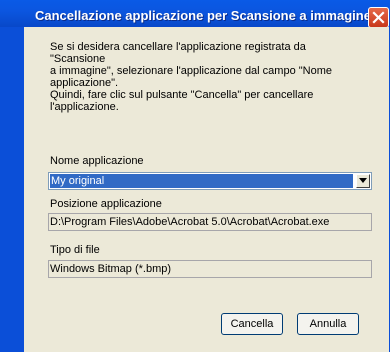  I want to click on file-type-label: Tipo di file, so click(75, 250).